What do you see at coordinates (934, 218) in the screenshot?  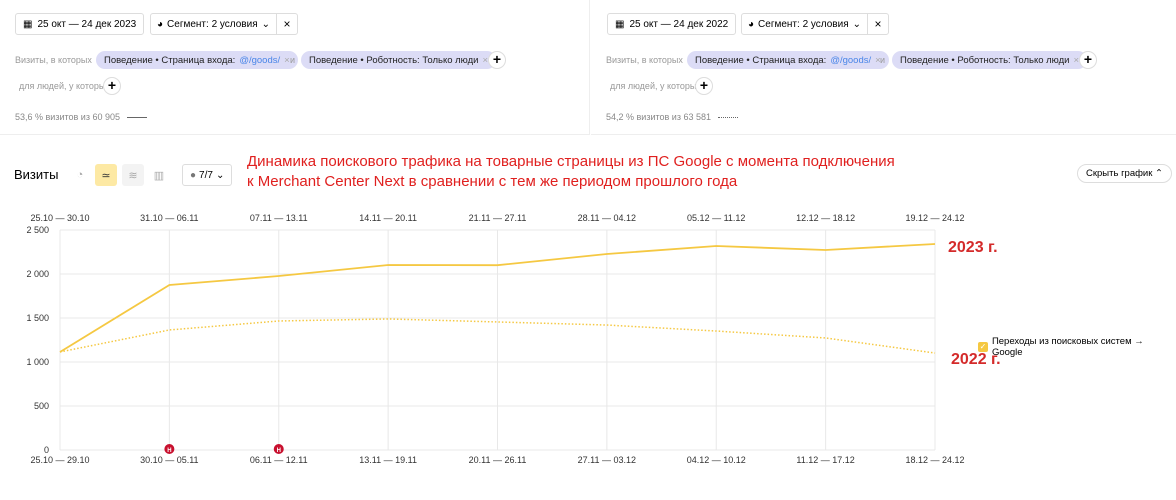 I see `x-top-tick-label: 19.12 — 24.12` at bounding box center [934, 218].